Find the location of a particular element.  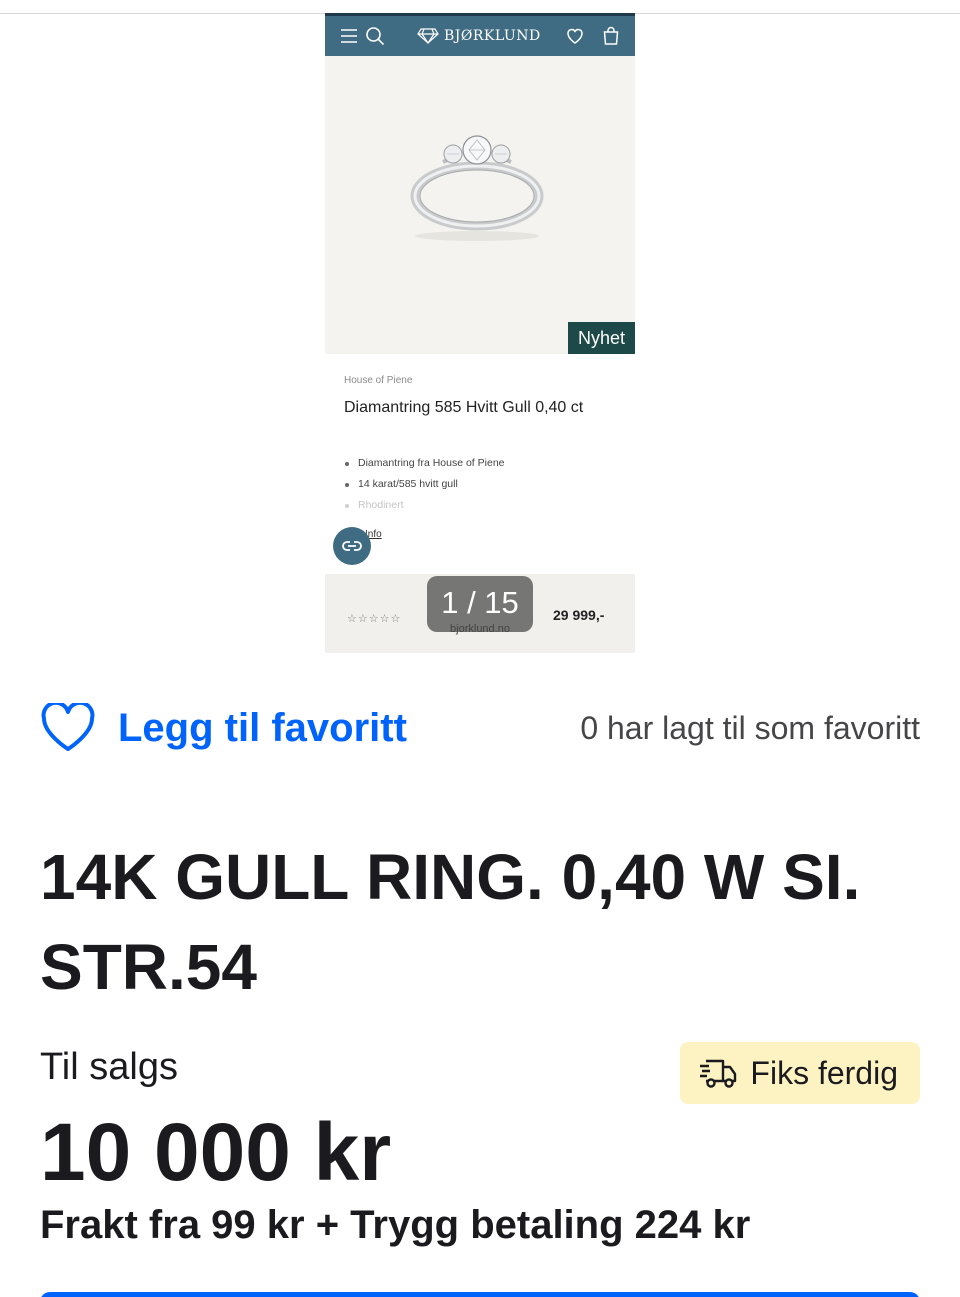

image-source: bjorklund.no is located at coordinates (480, 629).